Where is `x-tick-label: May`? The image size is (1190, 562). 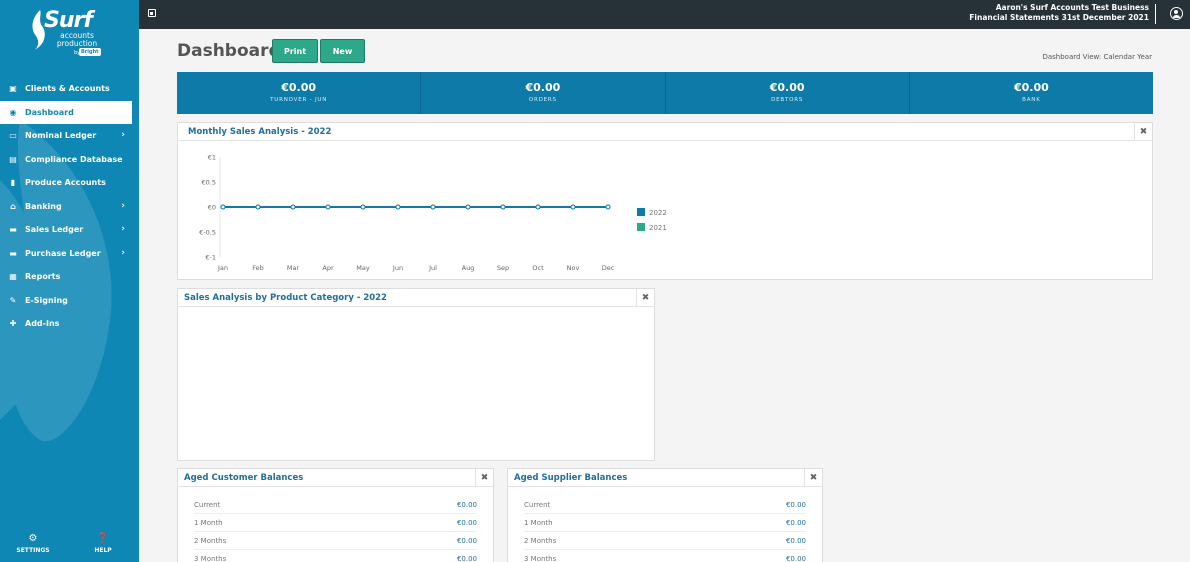 x-tick-label: May is located at coordinates (363, 268).